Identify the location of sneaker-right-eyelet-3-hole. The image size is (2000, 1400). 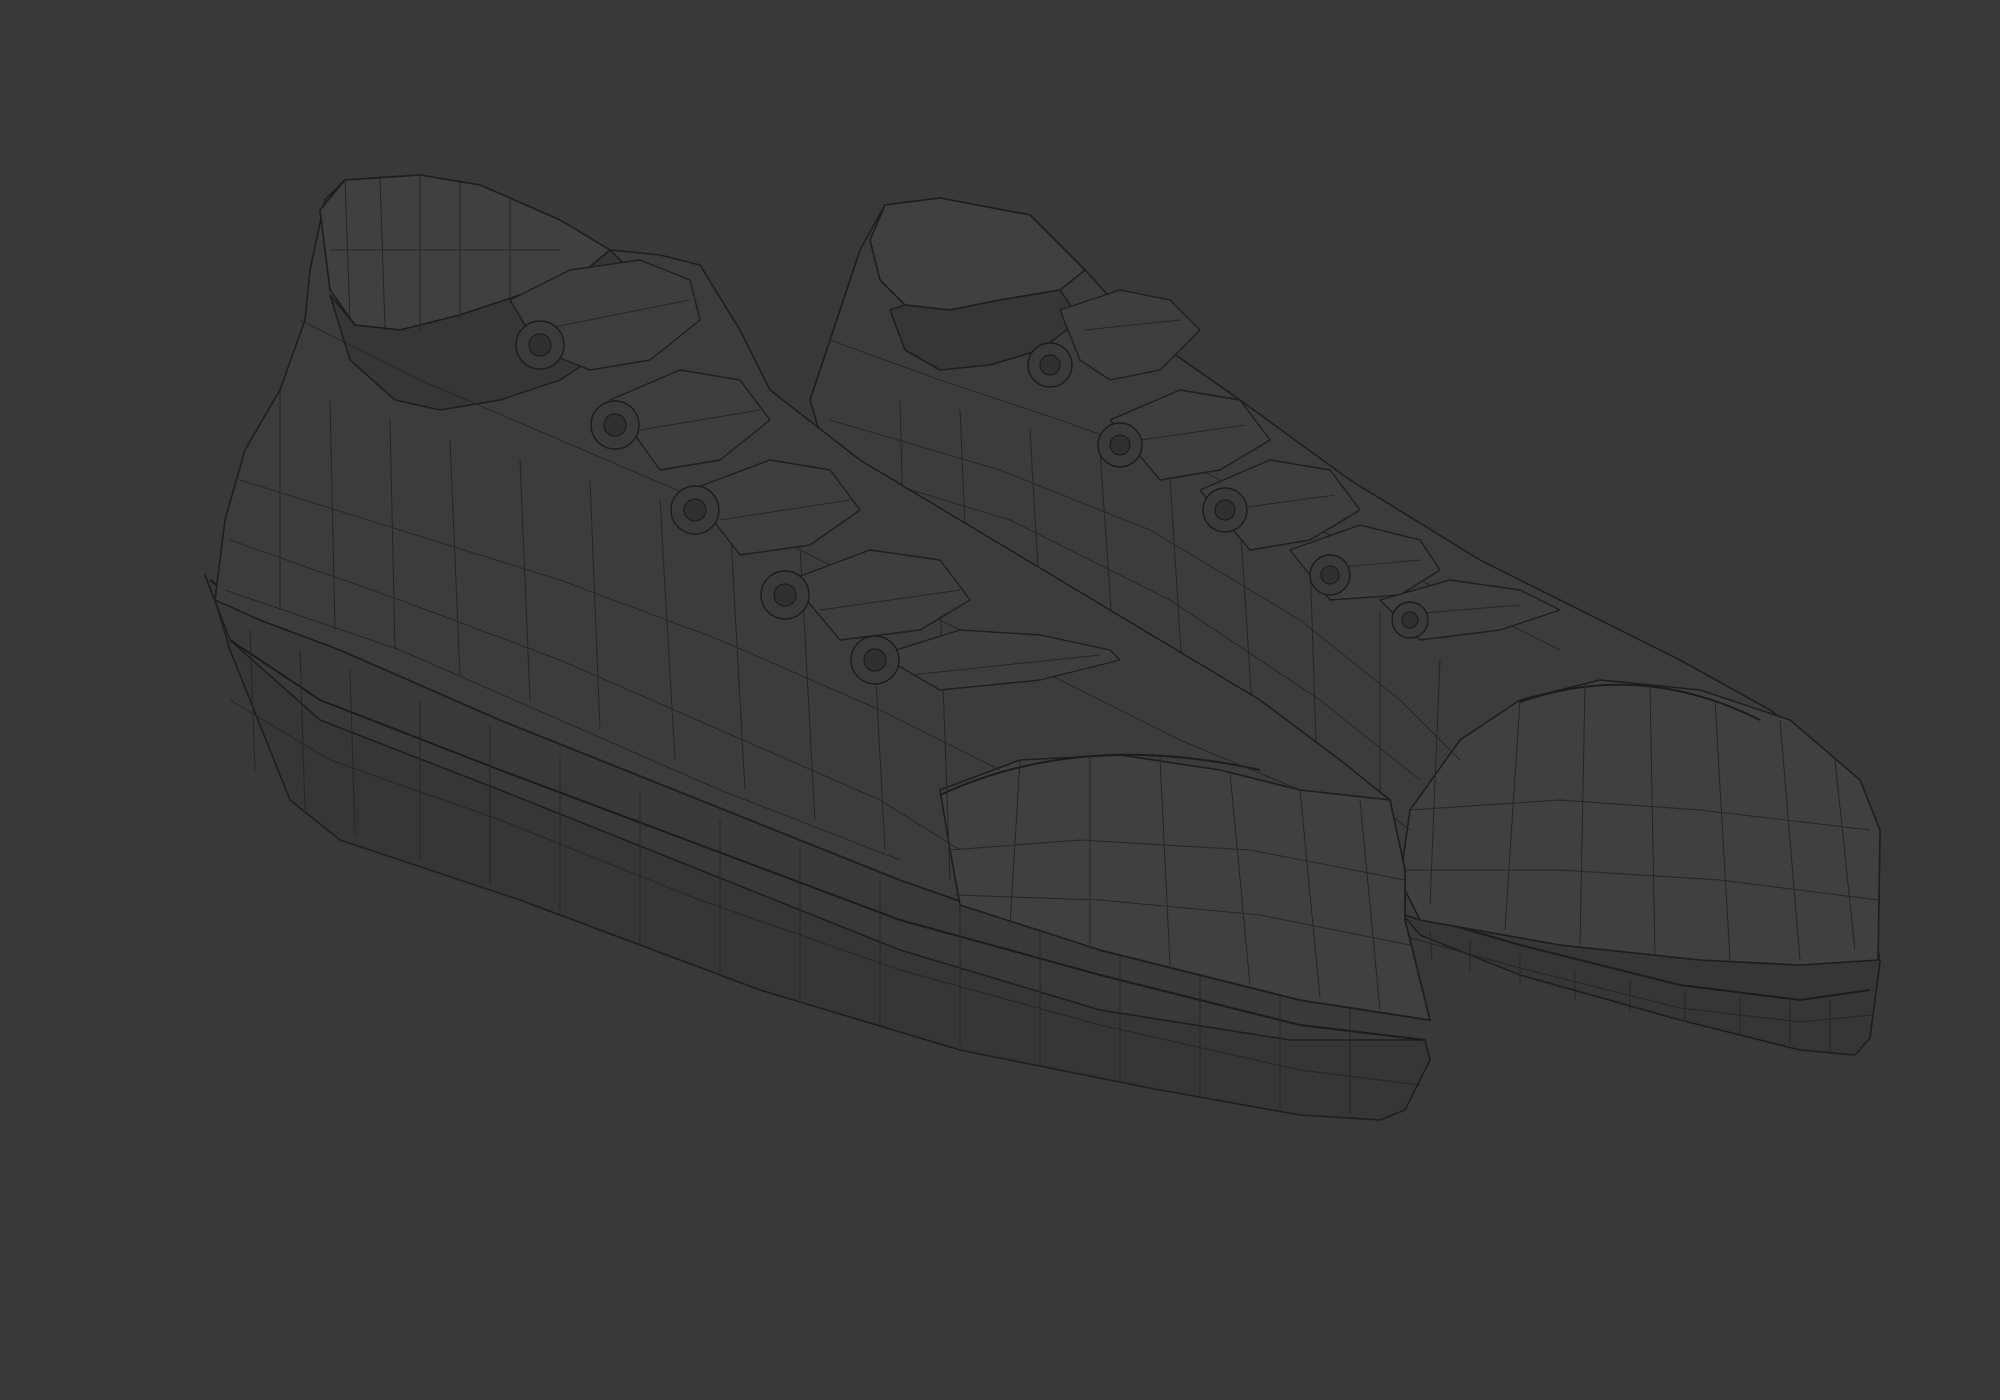
(1225, 510).